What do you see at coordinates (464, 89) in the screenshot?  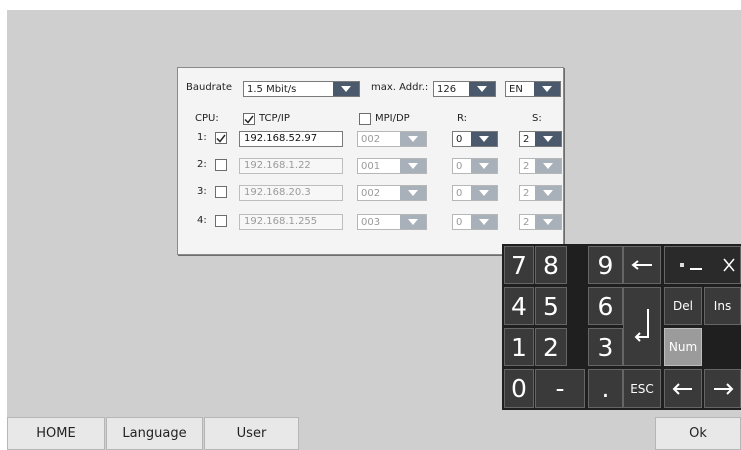 I see `max-addr-select: 126` at bounding box center [464, 89].